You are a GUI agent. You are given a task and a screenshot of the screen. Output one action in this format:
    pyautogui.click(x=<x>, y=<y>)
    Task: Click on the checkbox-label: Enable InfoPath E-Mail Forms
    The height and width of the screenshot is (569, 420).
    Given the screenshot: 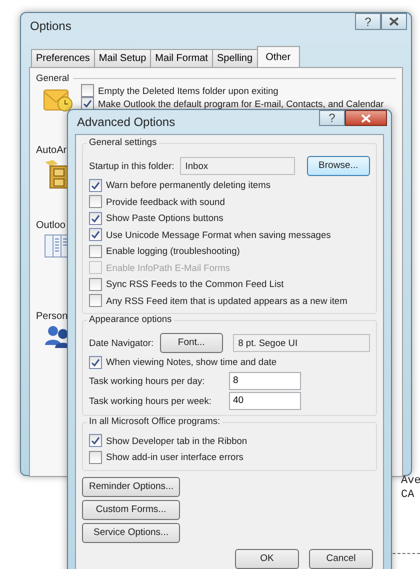 What is the action you would take?
    pyautogui.click(x=168, y=267)
    